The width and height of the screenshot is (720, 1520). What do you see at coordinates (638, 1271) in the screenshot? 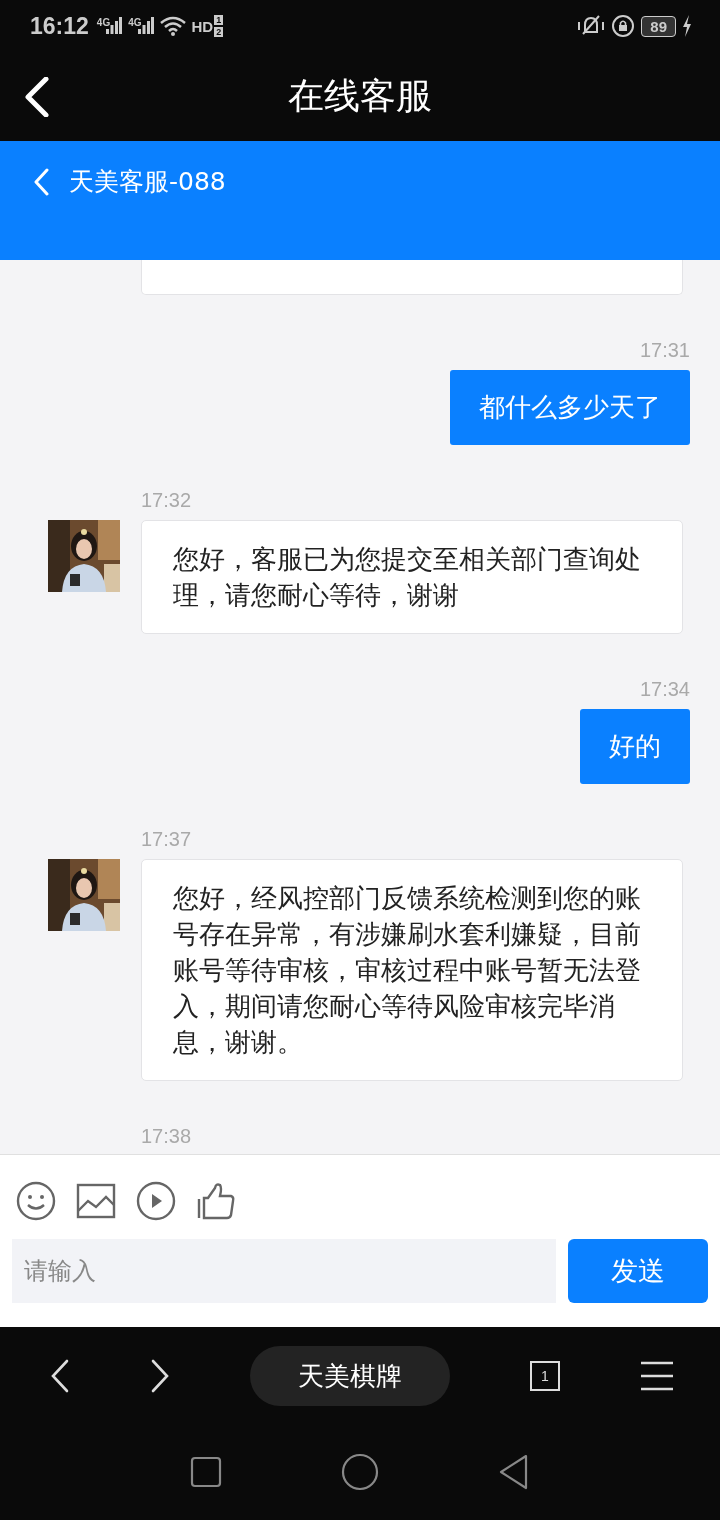
I see `send-button: 发送` at bounding box center [638, 1271].